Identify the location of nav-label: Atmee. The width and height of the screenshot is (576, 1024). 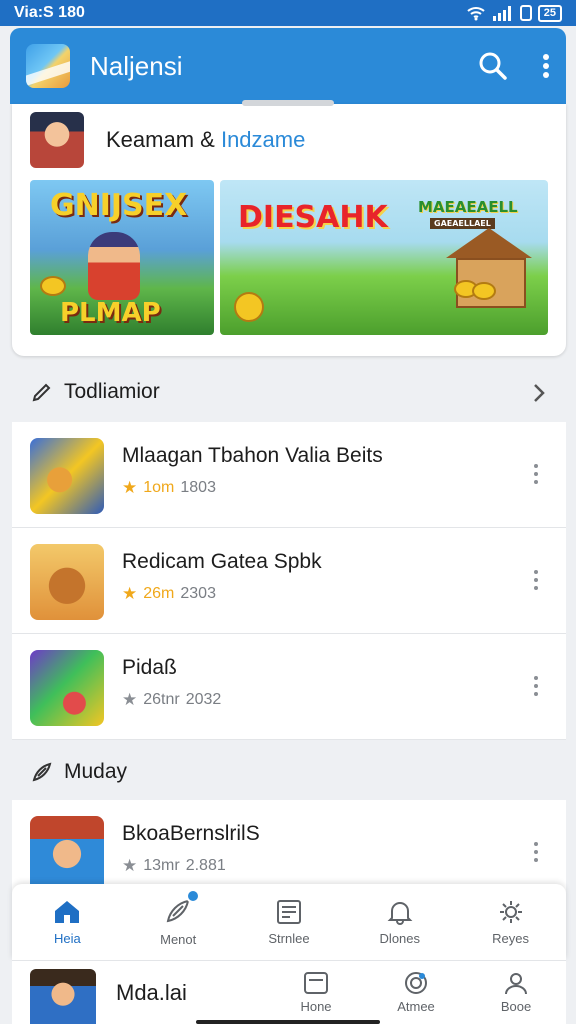
(416, 1006).